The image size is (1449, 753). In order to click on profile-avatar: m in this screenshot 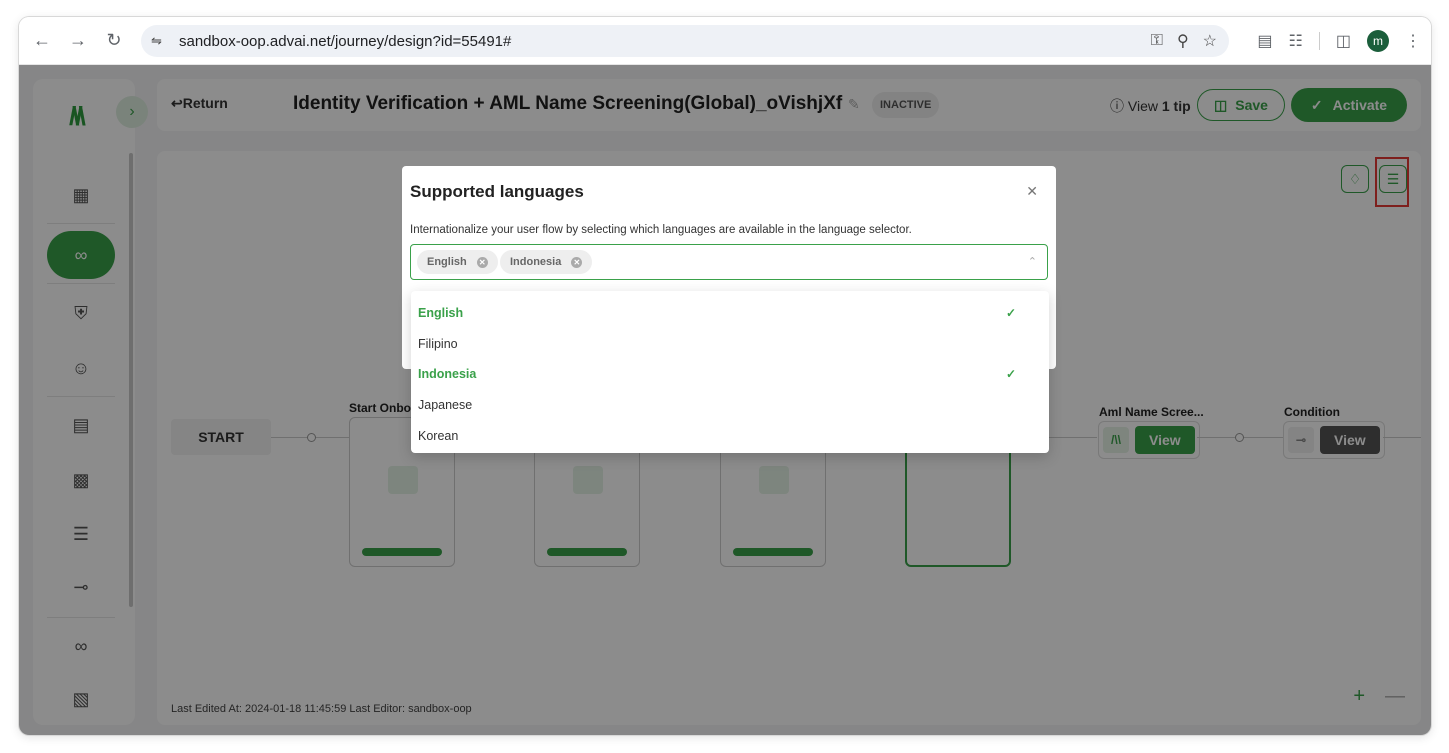, I will do `click(1378, 41)`.